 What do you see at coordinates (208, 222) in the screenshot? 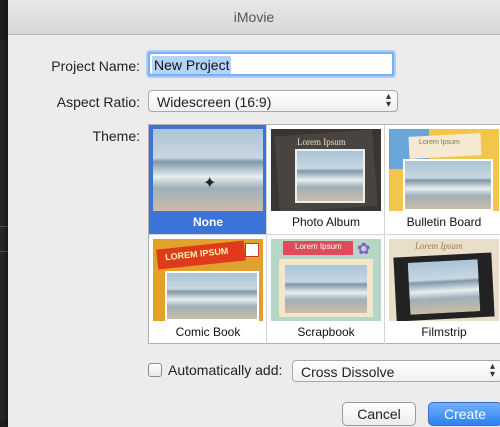
I see `theme-caption: None` at bounding box center [208, 222].